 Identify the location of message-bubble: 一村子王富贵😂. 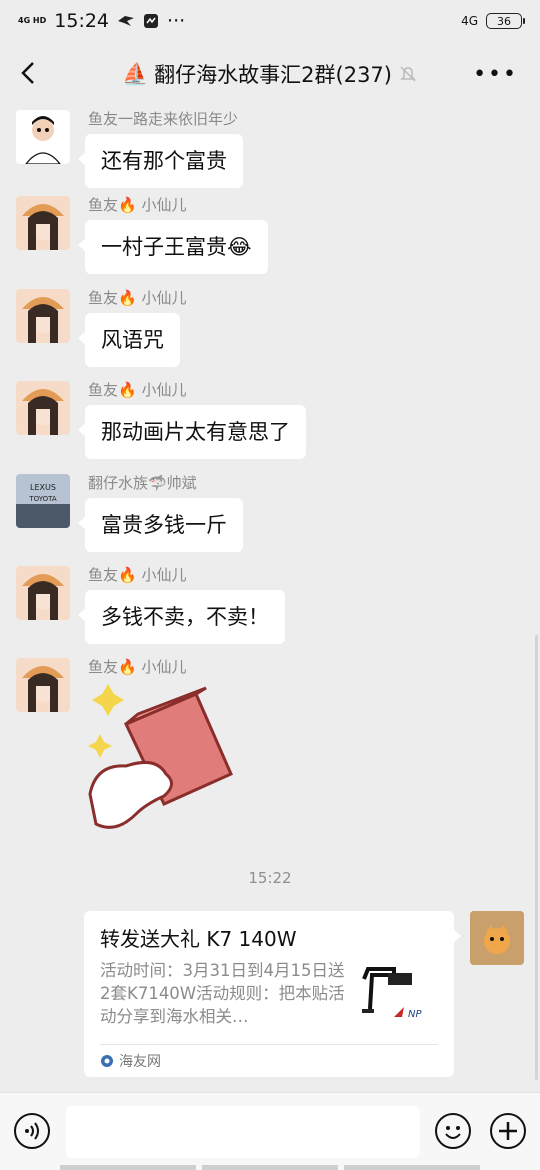
(173, 247).